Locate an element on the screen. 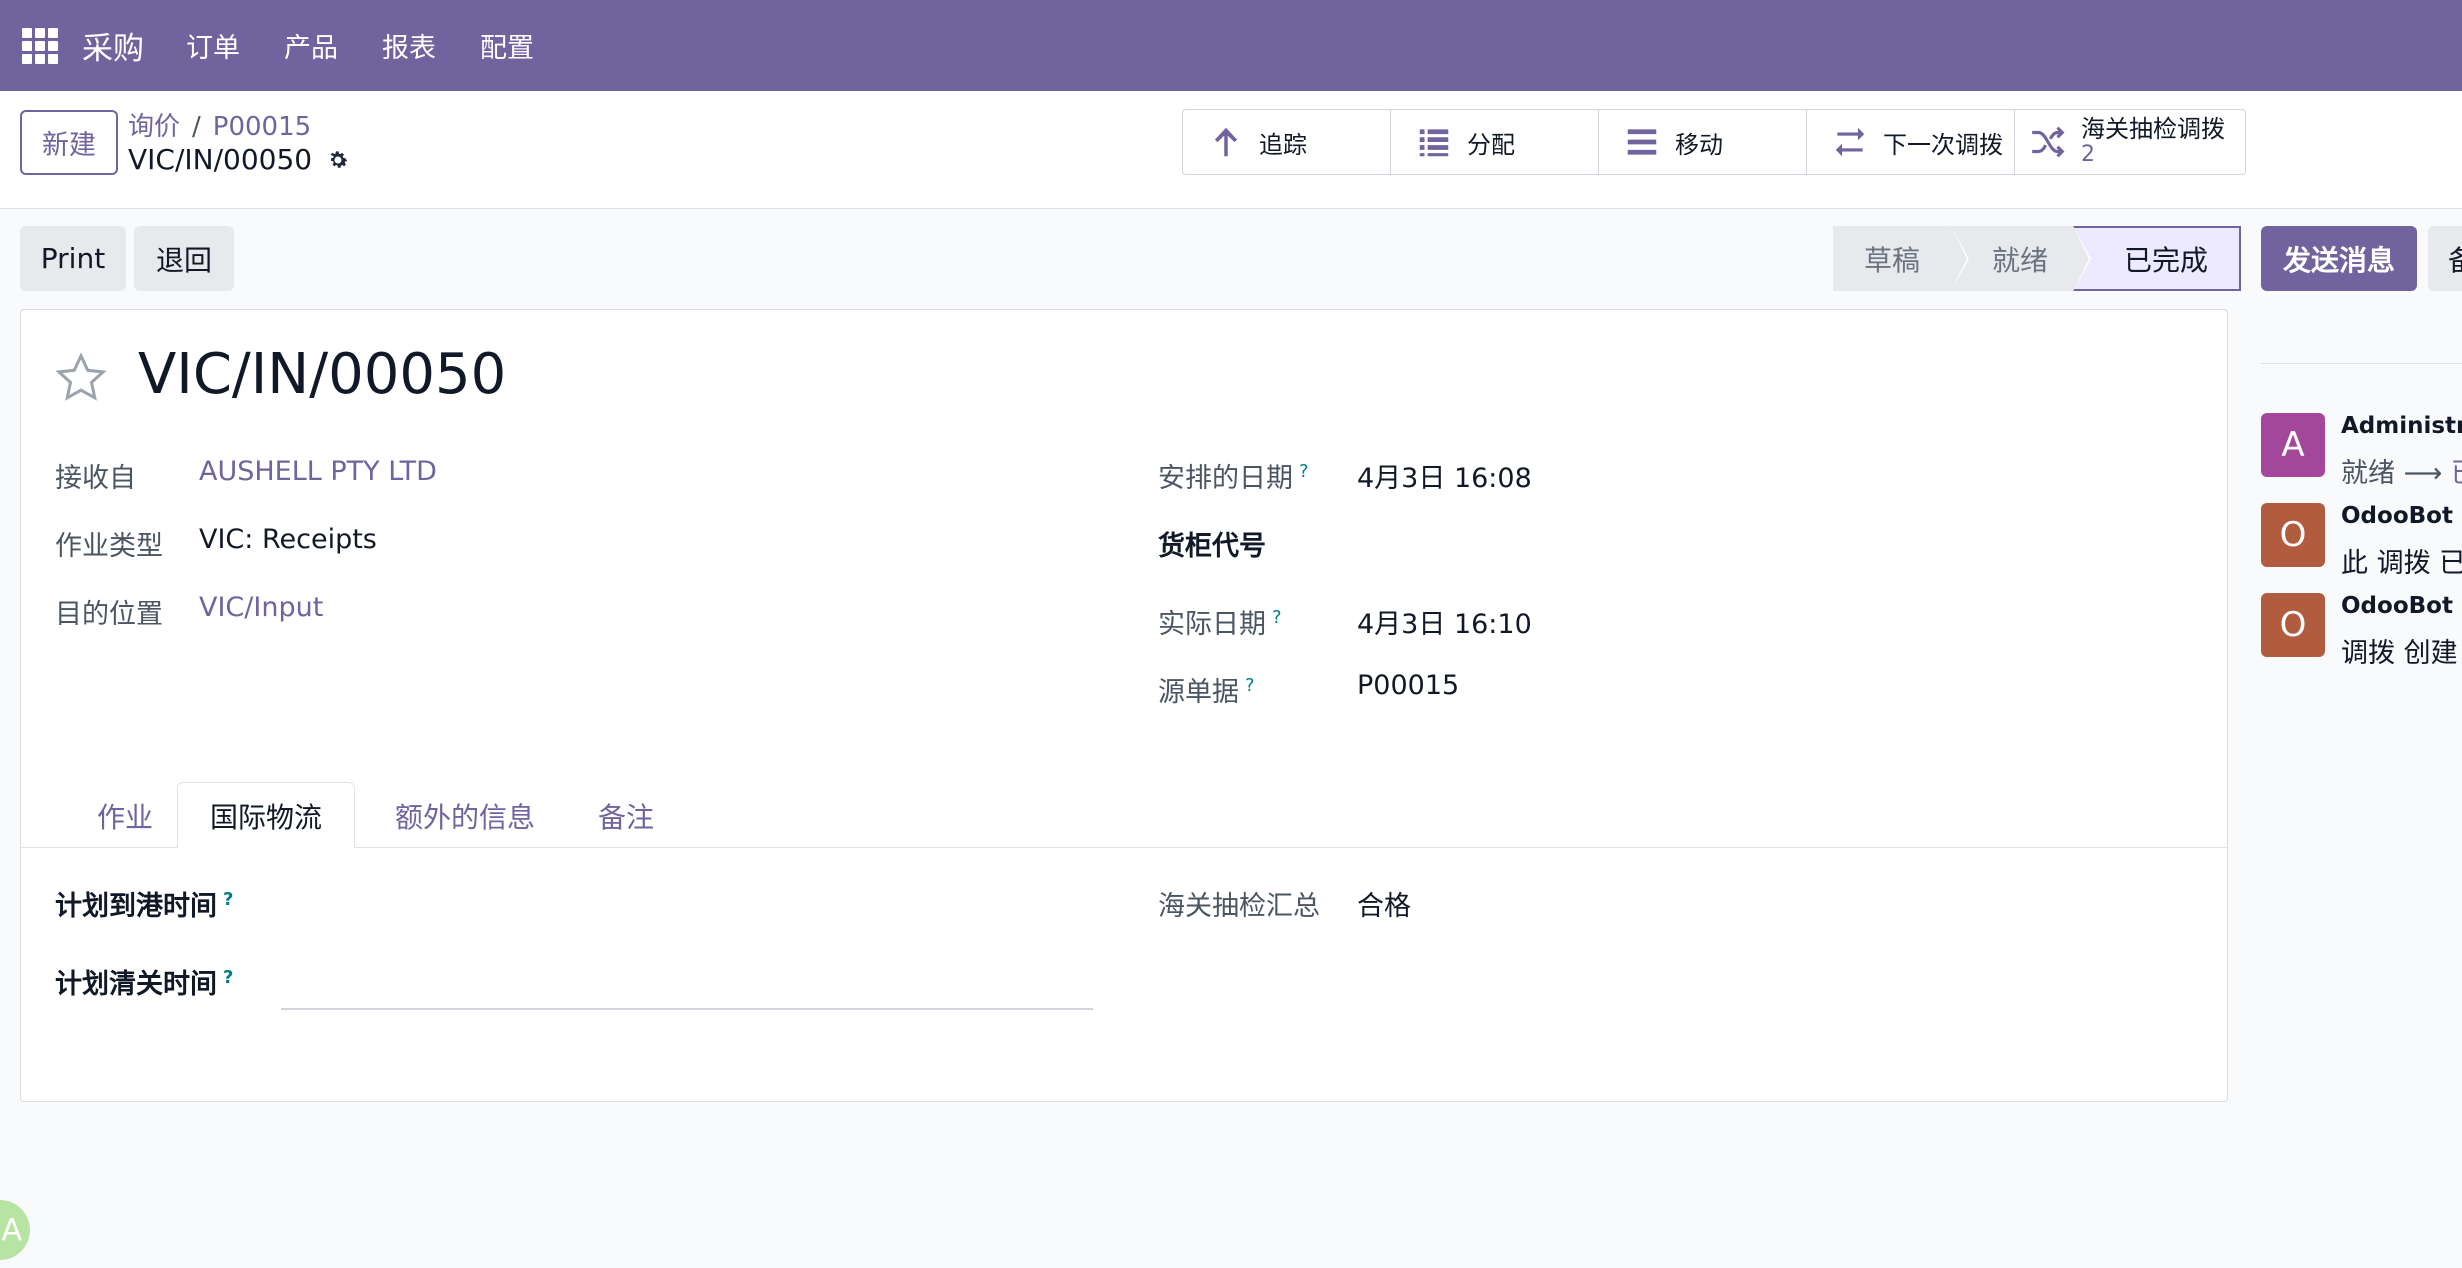  user-avatar: A is located at coordinates (15, 1230).